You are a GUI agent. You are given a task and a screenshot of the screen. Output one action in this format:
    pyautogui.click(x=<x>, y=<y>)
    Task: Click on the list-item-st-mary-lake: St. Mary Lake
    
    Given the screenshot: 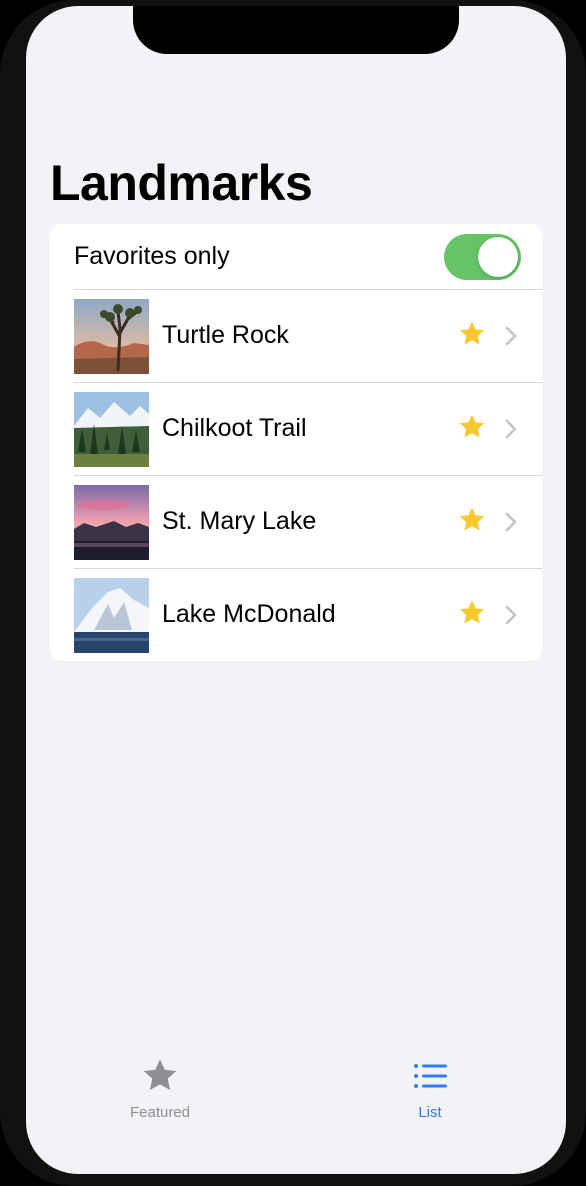 What is the action you would take?
    pyautogui.click(x=296, y=522)
    